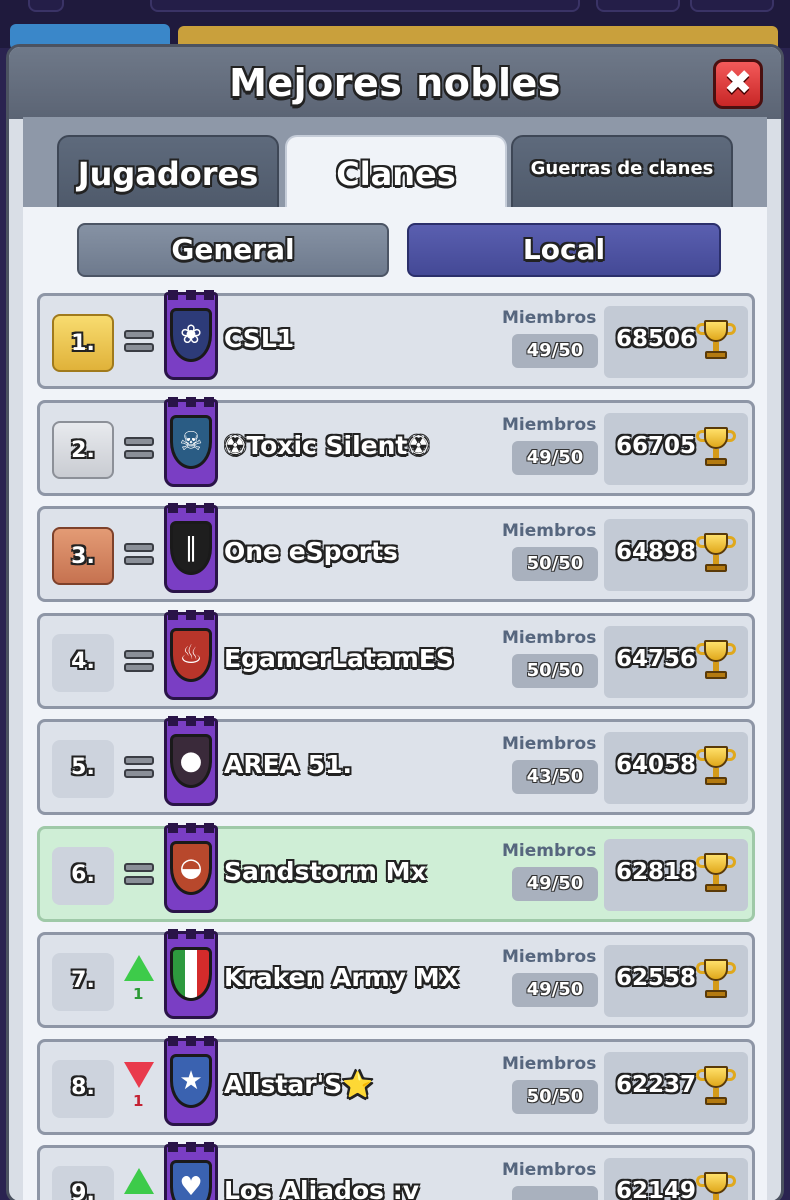 Image resolution: width=790 pixels, height=1200 pixels. What do you see at coordinates (191, 1081) in the screenshot?
I see `star-icon: ★` at bounding box center [191, 1081].